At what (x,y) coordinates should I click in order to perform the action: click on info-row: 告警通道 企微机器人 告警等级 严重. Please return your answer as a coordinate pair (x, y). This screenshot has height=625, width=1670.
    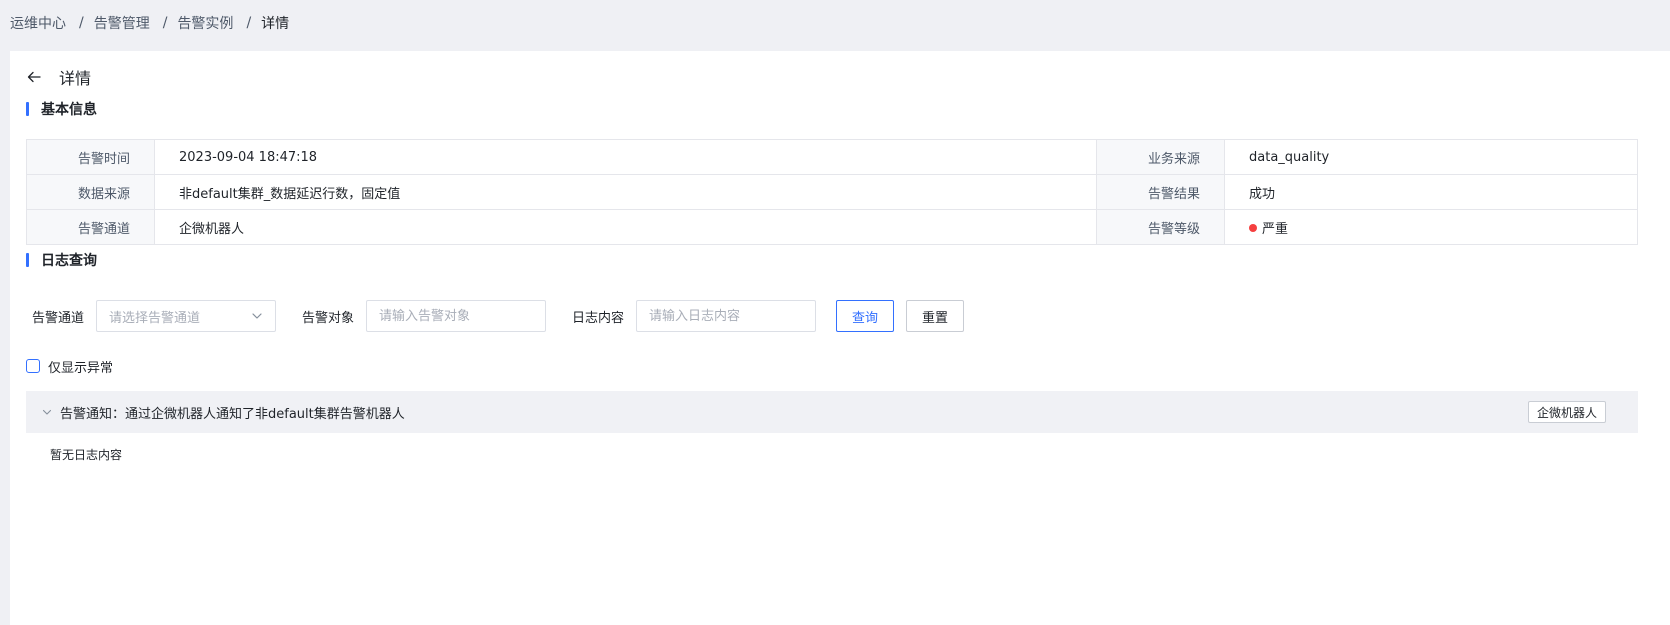
    Looking at the image, I should click on (832, 227).